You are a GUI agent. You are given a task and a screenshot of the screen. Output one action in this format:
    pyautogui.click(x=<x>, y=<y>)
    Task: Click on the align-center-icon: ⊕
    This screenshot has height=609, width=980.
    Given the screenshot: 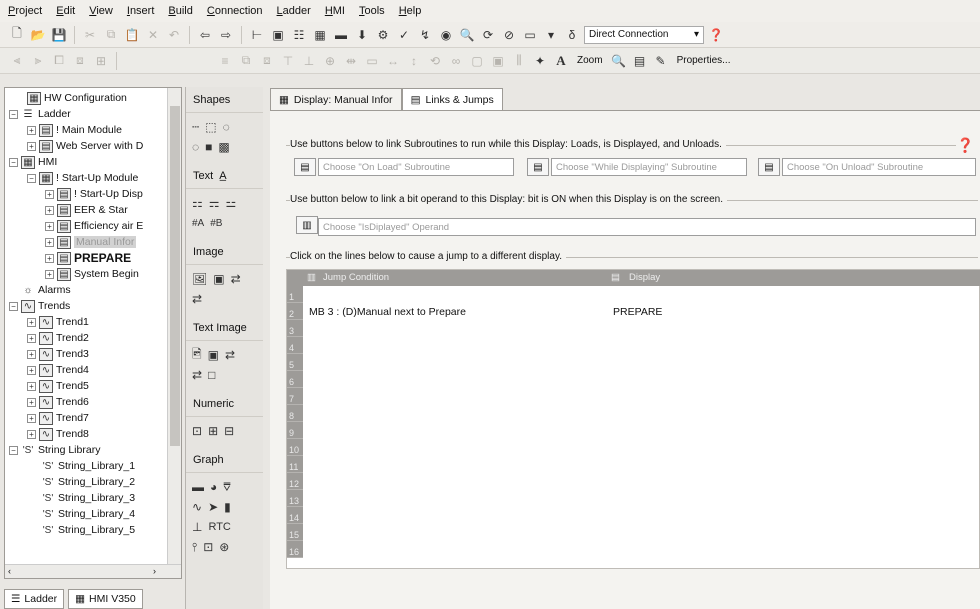 What is the action you would take?
    pyautogui.click(x=330, y=61)
    